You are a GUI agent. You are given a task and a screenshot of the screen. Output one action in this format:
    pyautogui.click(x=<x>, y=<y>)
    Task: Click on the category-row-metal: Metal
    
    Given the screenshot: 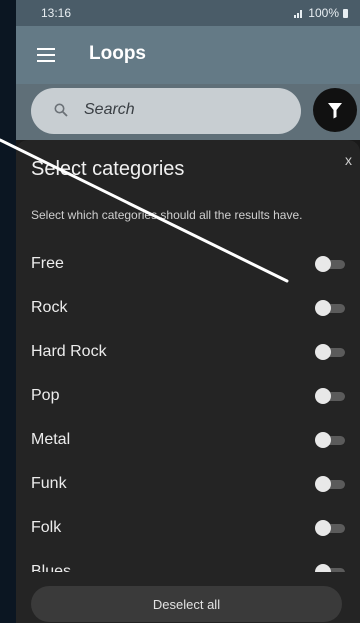 What is the action you would take?
    pyautogui.click(x=188, y=440)
    